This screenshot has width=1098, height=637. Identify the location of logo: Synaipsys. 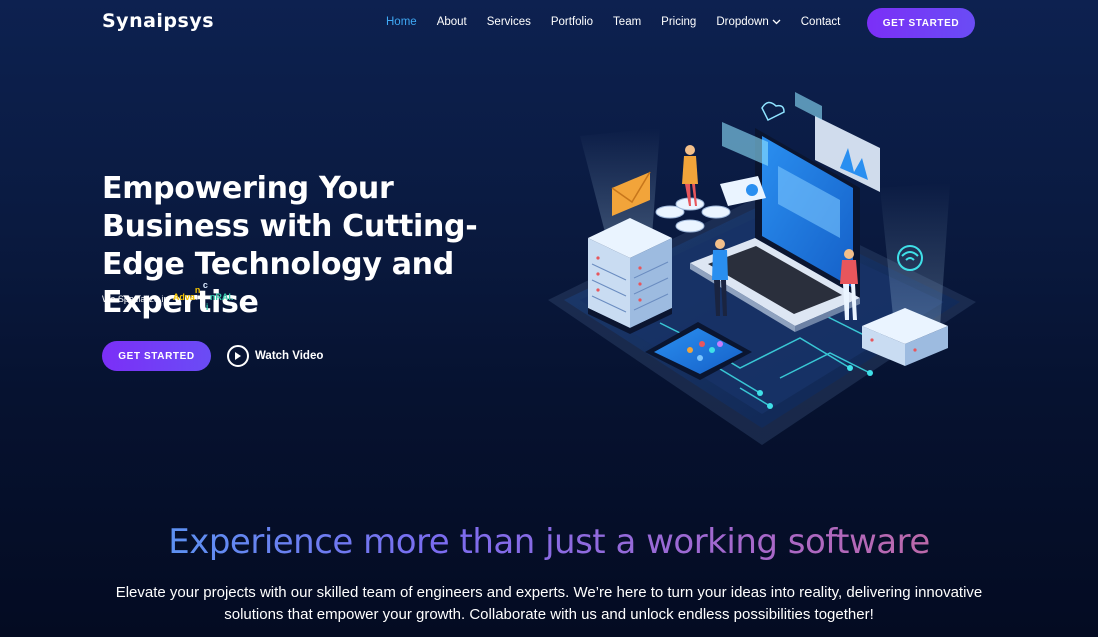
(158, 21).